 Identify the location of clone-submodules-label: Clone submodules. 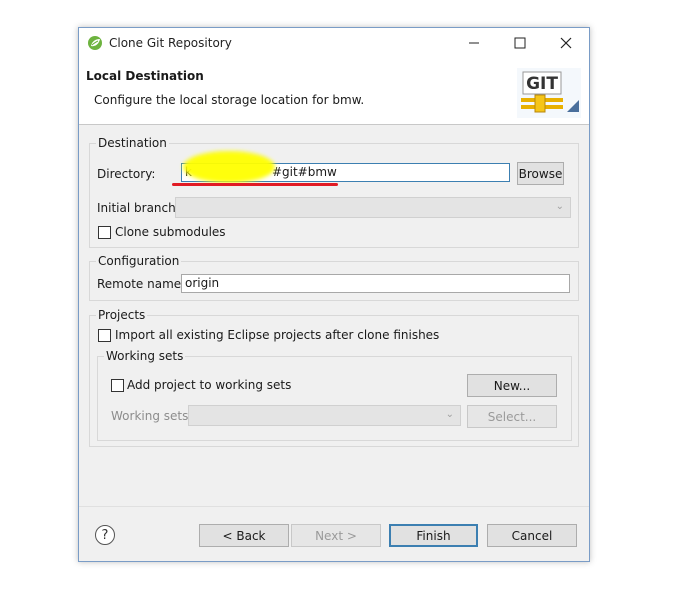
(170, 232).